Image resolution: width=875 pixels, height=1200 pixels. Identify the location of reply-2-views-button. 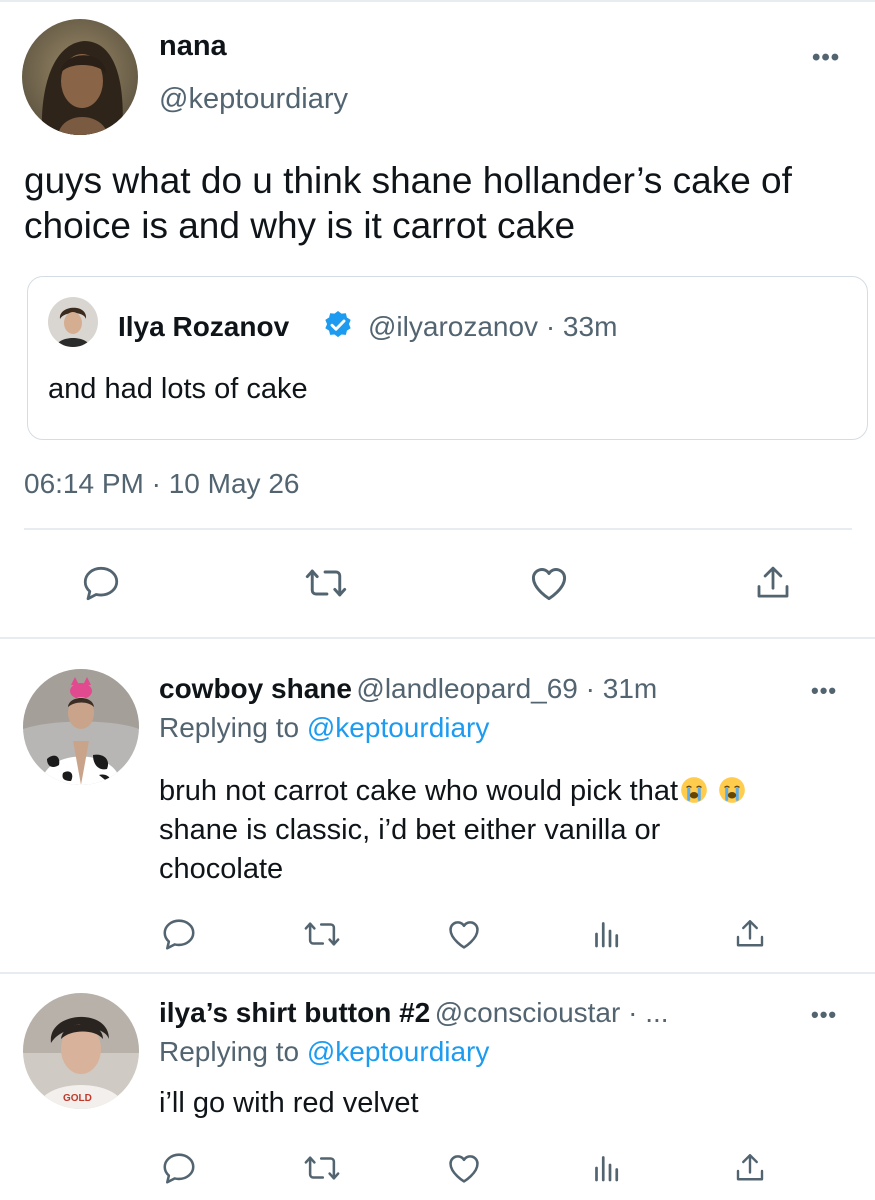
(607, 1168).